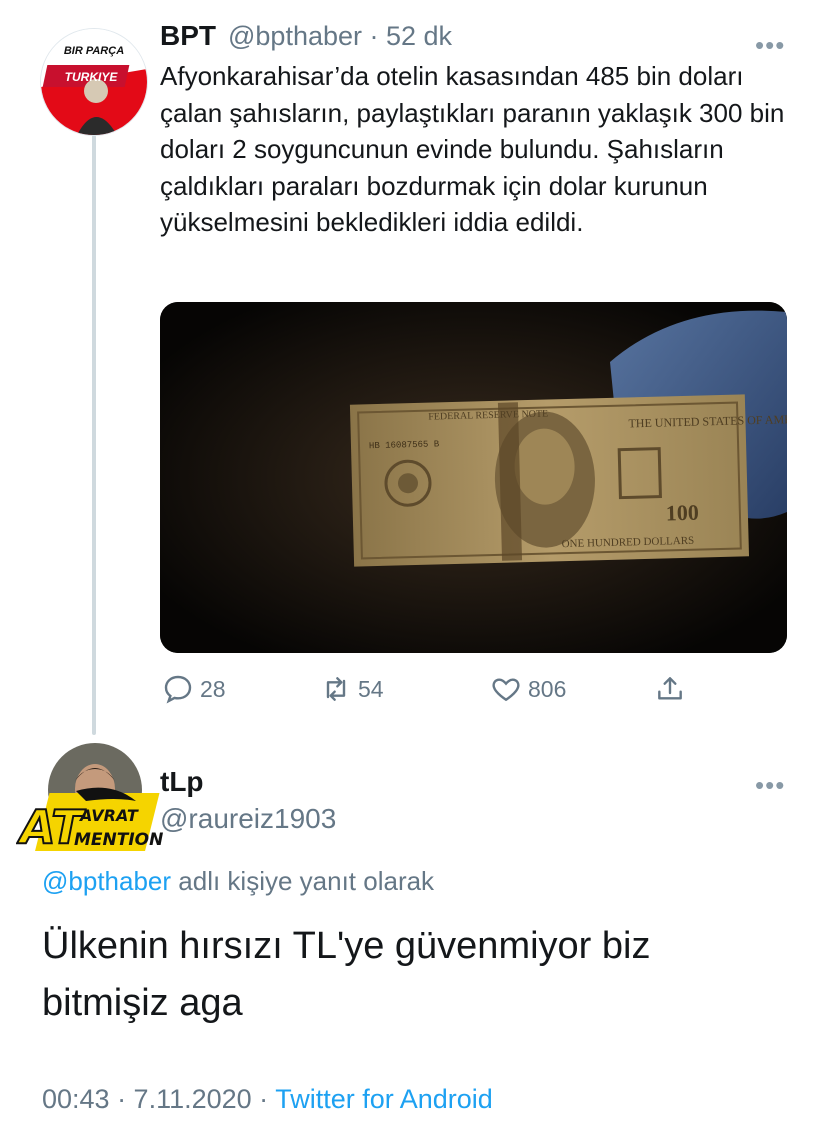 This screenshot has width=828, height=1135. What do you see at coordinates (188, 36) in the screenshot?
I see `display-name: BPT` at bounding box center [188, 36].